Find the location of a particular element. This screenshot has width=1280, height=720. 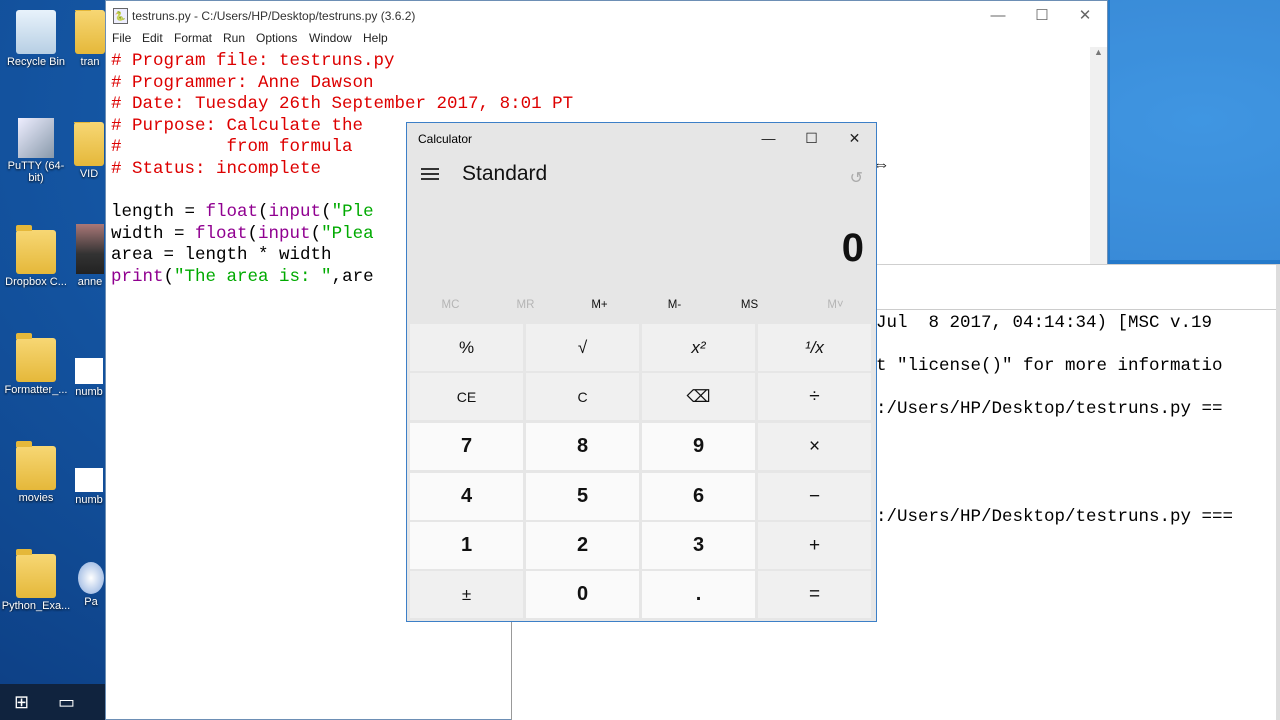

history-icon: ↺ is located at coordinates (856, 178).